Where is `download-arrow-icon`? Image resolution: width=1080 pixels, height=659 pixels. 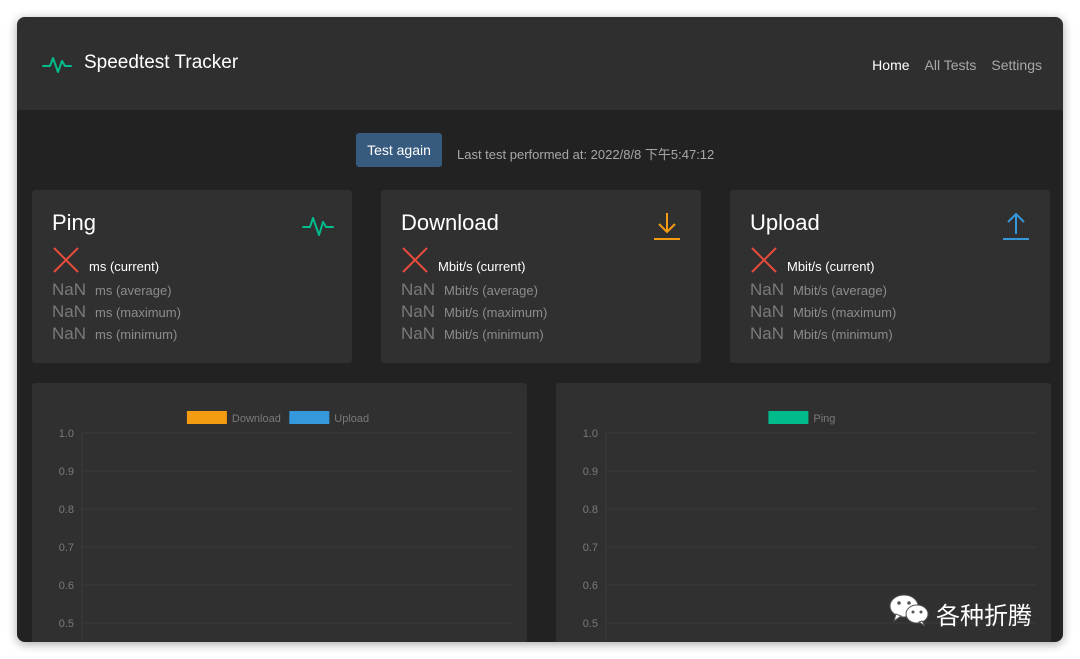 download-arrow-icon is located at coordinates (667, 226).